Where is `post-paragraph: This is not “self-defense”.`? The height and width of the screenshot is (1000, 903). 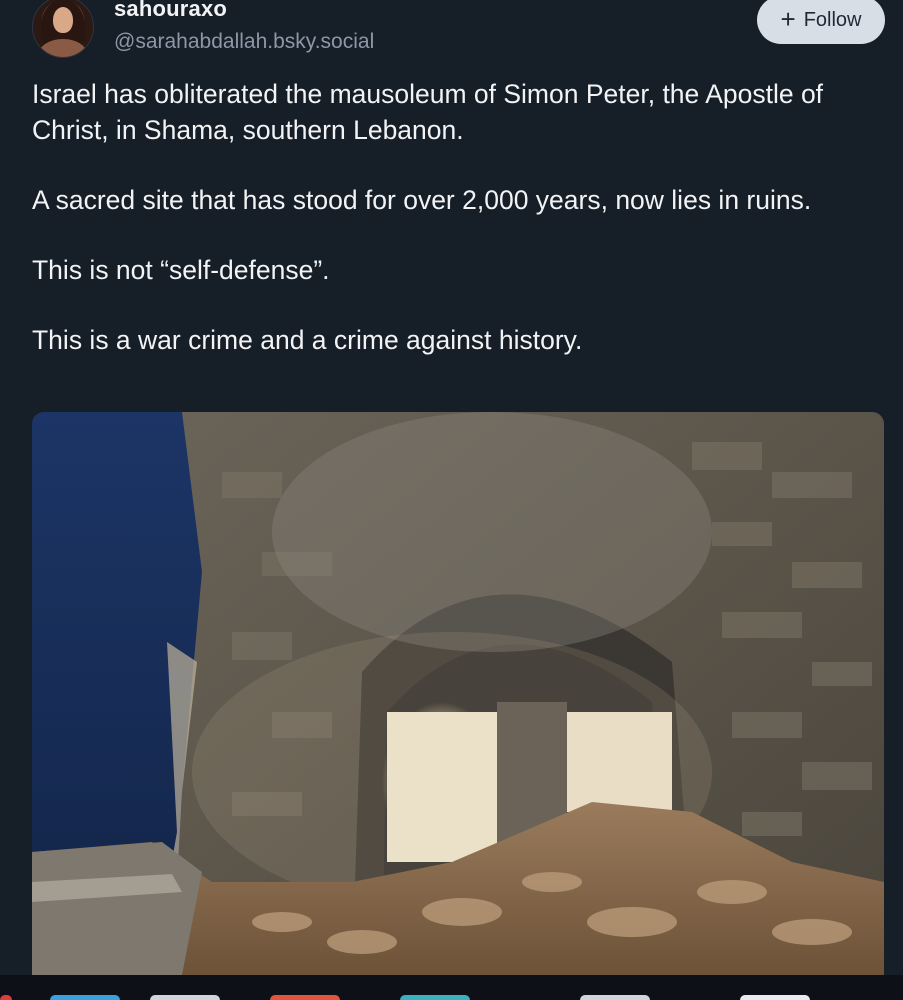
post-paragraph: This is not “self-defense”. is located at coordinates (181, 270).